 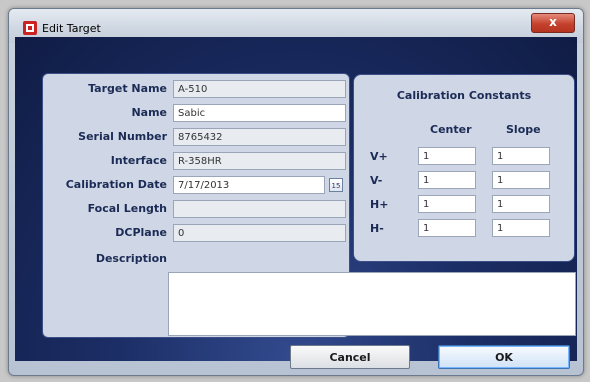 I want to click on v-plus-slope-input: 1, so click(x=521, y=156).